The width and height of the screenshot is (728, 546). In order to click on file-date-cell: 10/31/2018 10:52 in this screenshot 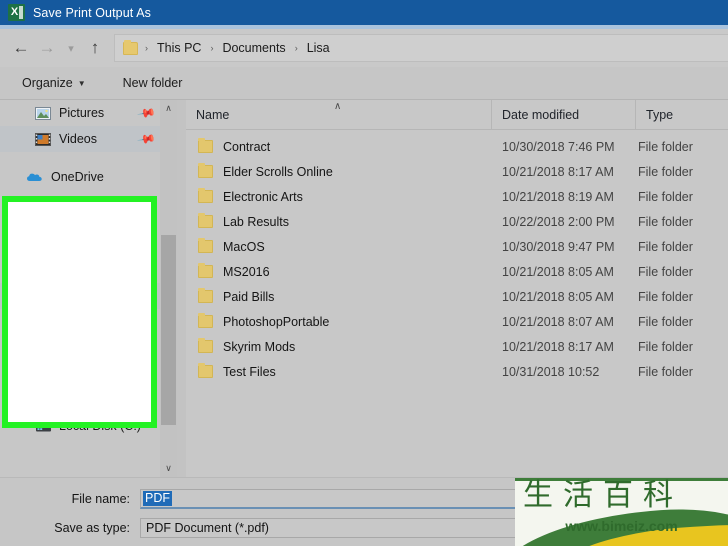, I will do `click(551, 371)`.